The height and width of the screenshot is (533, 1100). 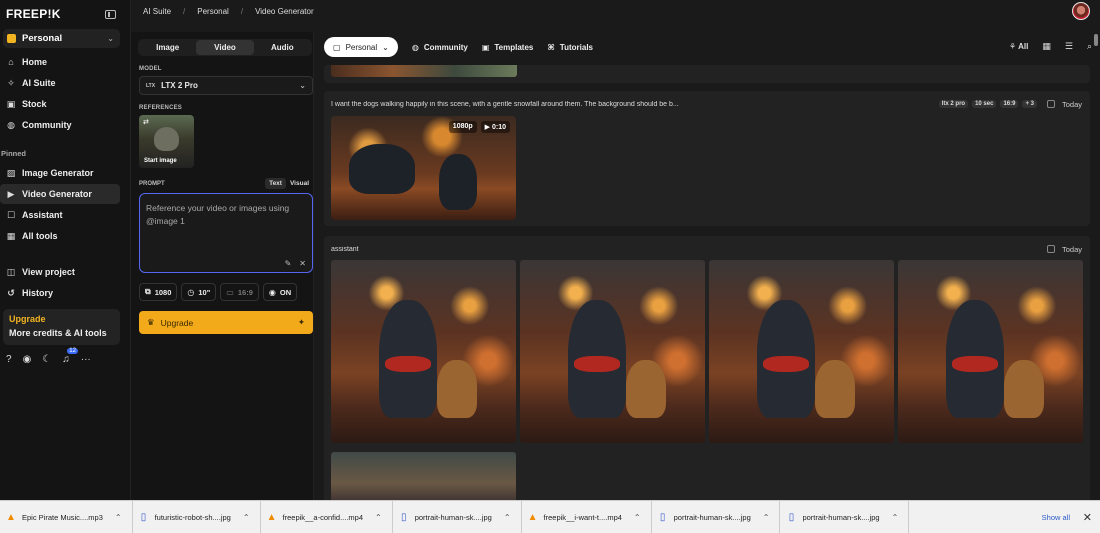 I want to click on swap-icon: ⇄, so click(x=146, y=122).